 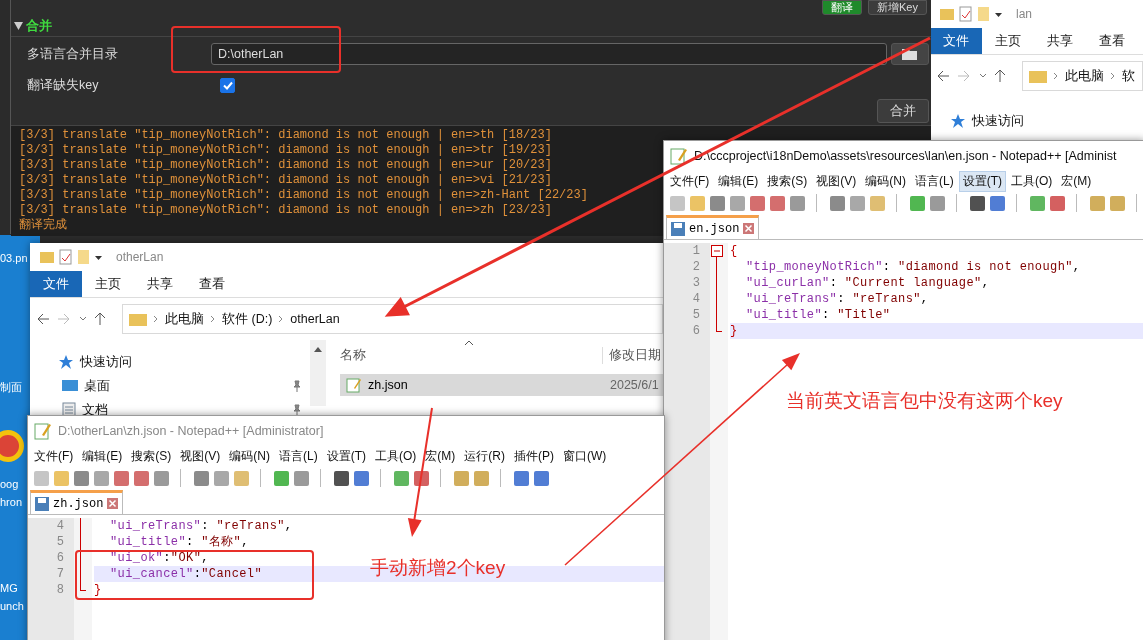 I want to click on section-title: 合并, so click(x=39, y=26).